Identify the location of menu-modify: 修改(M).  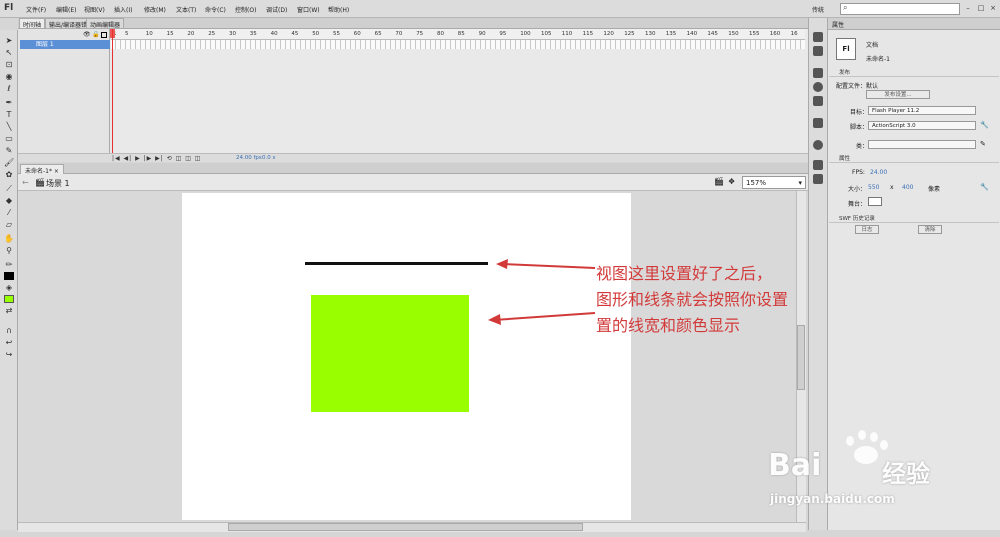
(155, 9).